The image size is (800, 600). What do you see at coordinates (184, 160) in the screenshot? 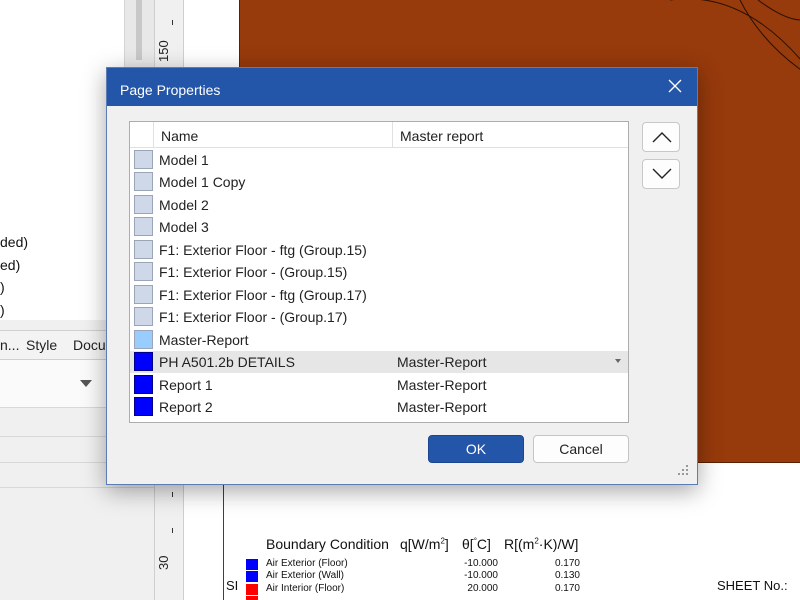
I see `row-name: Model 1` at bounding box center [184, 160].